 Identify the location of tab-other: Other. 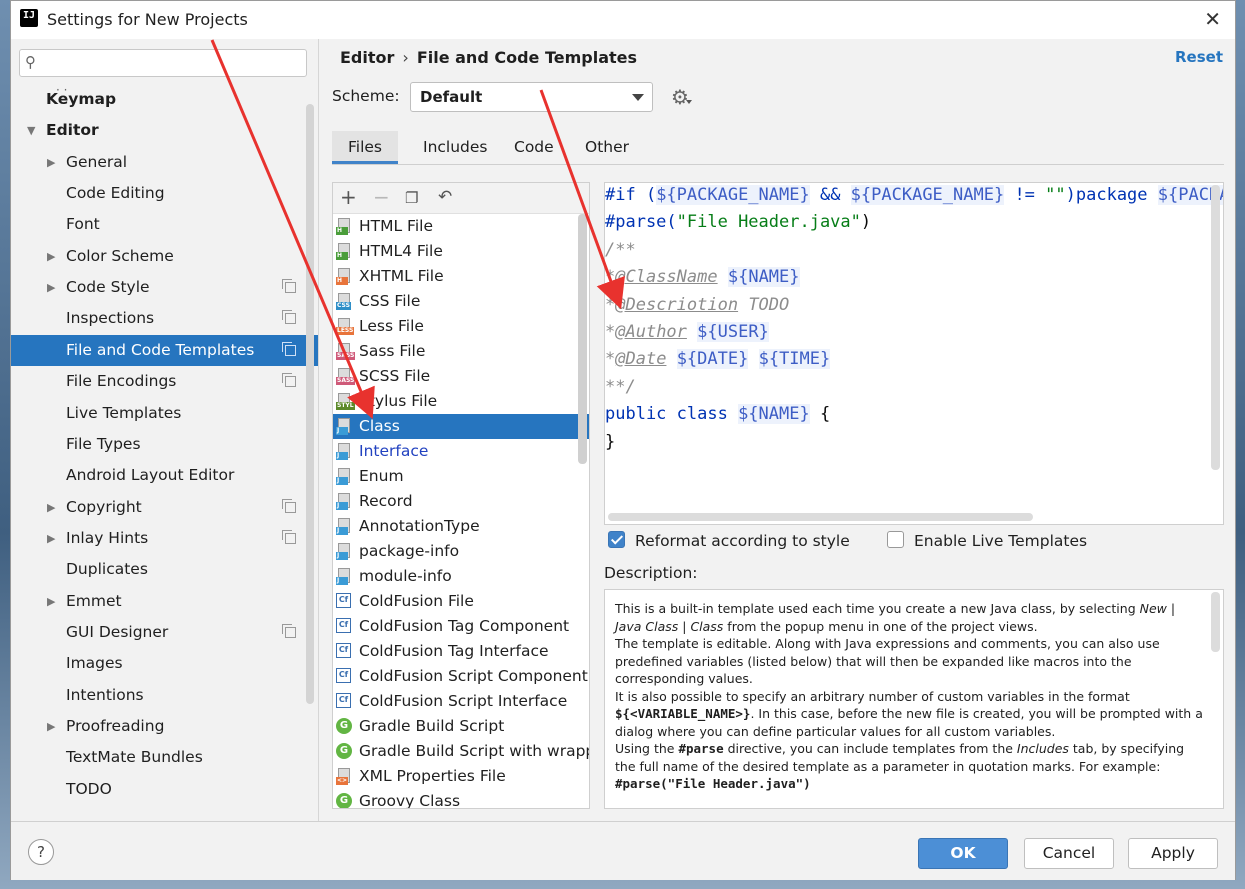
(607, 147).